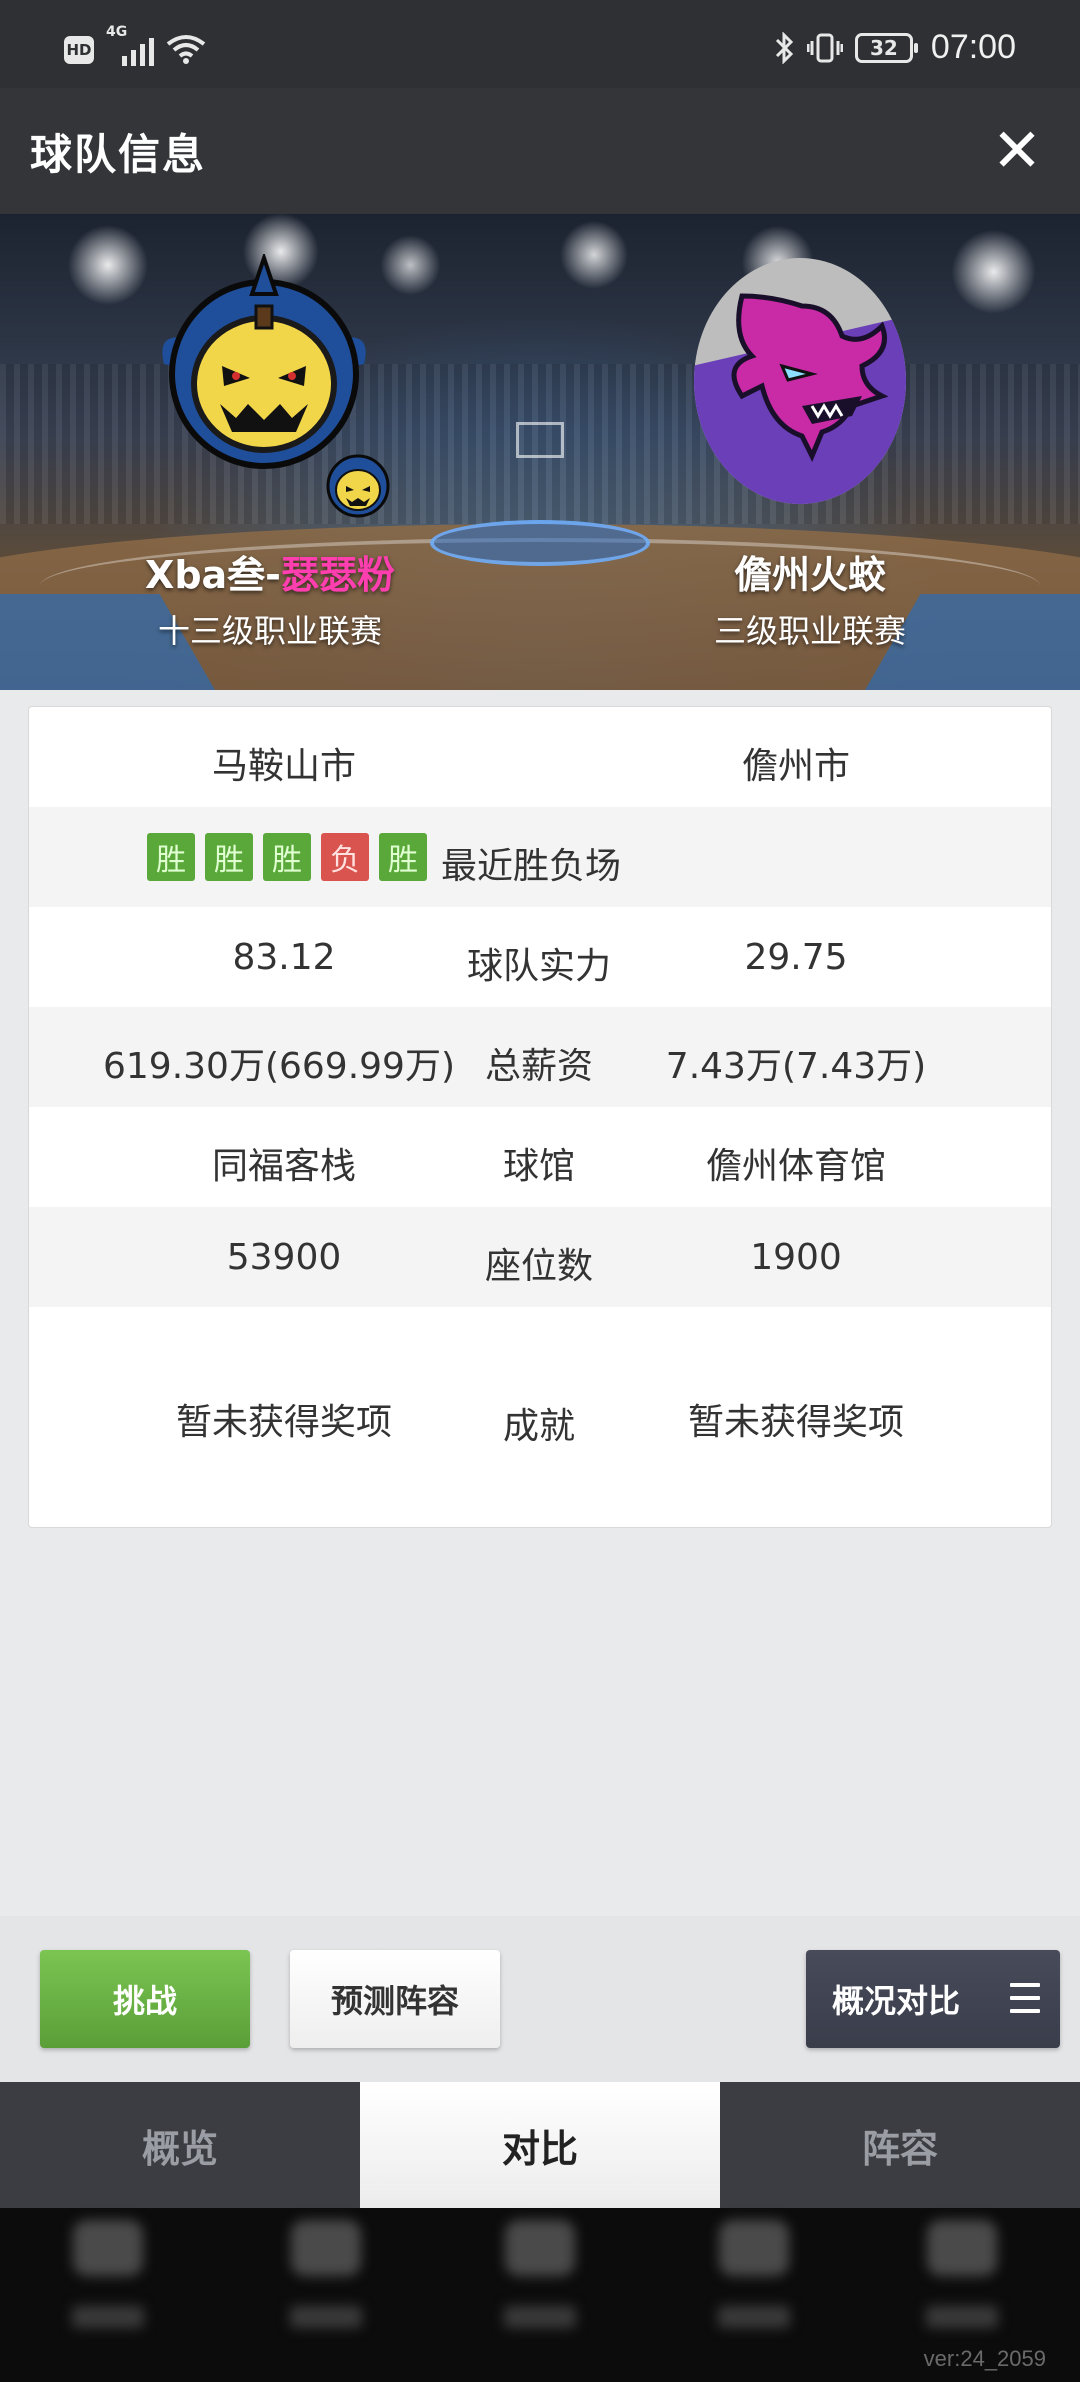 This screenshot has height=2382, width=1080. What do you see at coordinates (540, 1157) in the screenshot?
I see `row-arena: 同福客栈 球馆 儋州体育馆` at bounding box center [540, 1157].